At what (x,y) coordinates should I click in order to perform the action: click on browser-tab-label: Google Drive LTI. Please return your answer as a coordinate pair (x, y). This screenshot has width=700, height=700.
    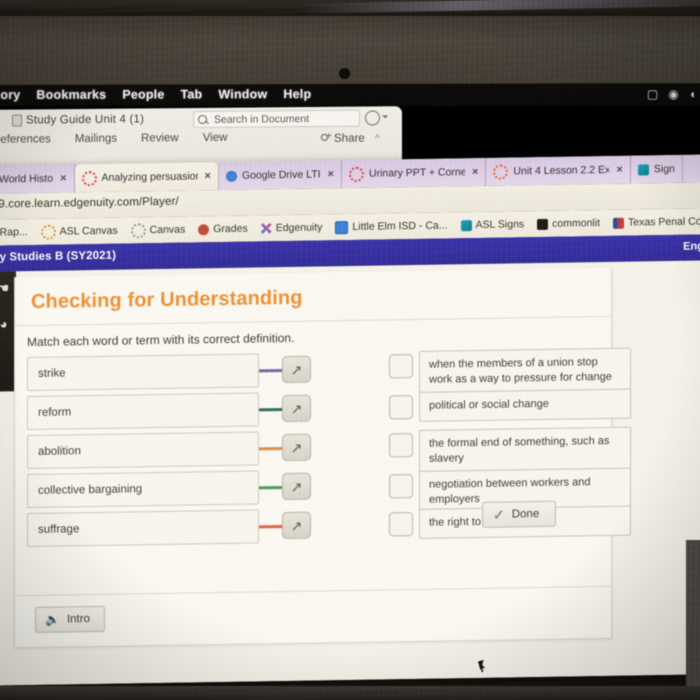
    Looking at the image, I should click on (281, 175).